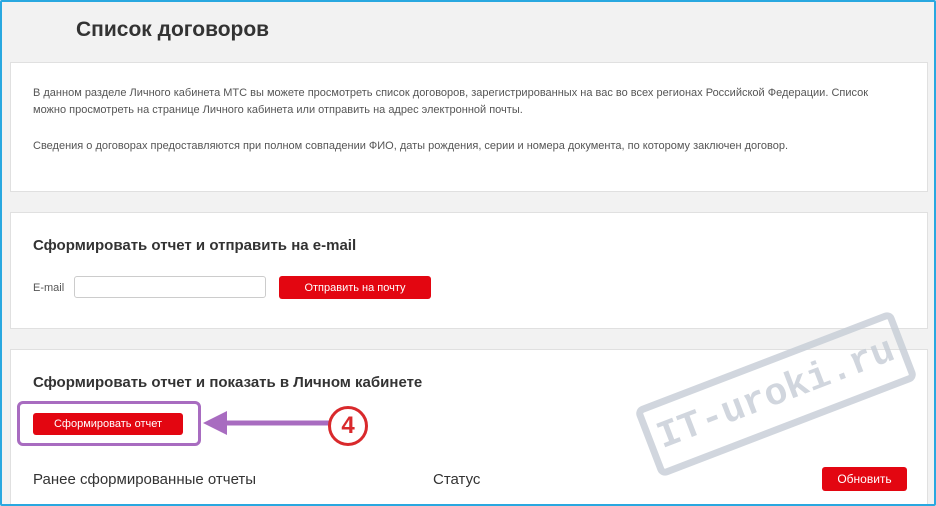 Image resolution: width=936 pixels, height=506 pixels. What do you see at coordinates (457, 479) in the screenshot?
I see `status-label: Статус` at bounding box center [457, 479].